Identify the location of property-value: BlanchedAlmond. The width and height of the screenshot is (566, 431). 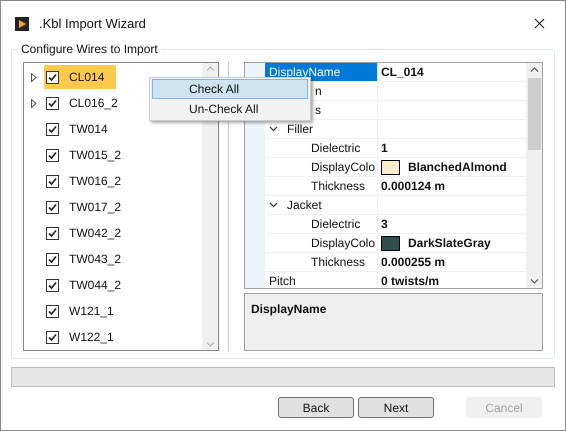
(457, 167).